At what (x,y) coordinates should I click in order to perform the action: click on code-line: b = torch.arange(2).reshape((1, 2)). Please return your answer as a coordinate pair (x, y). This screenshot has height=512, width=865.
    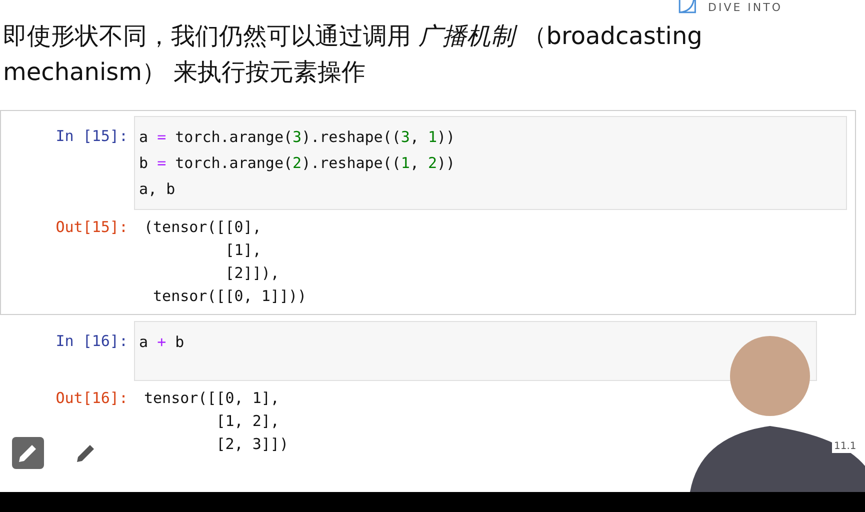
    Looking at the image, I should click on (297, 163).